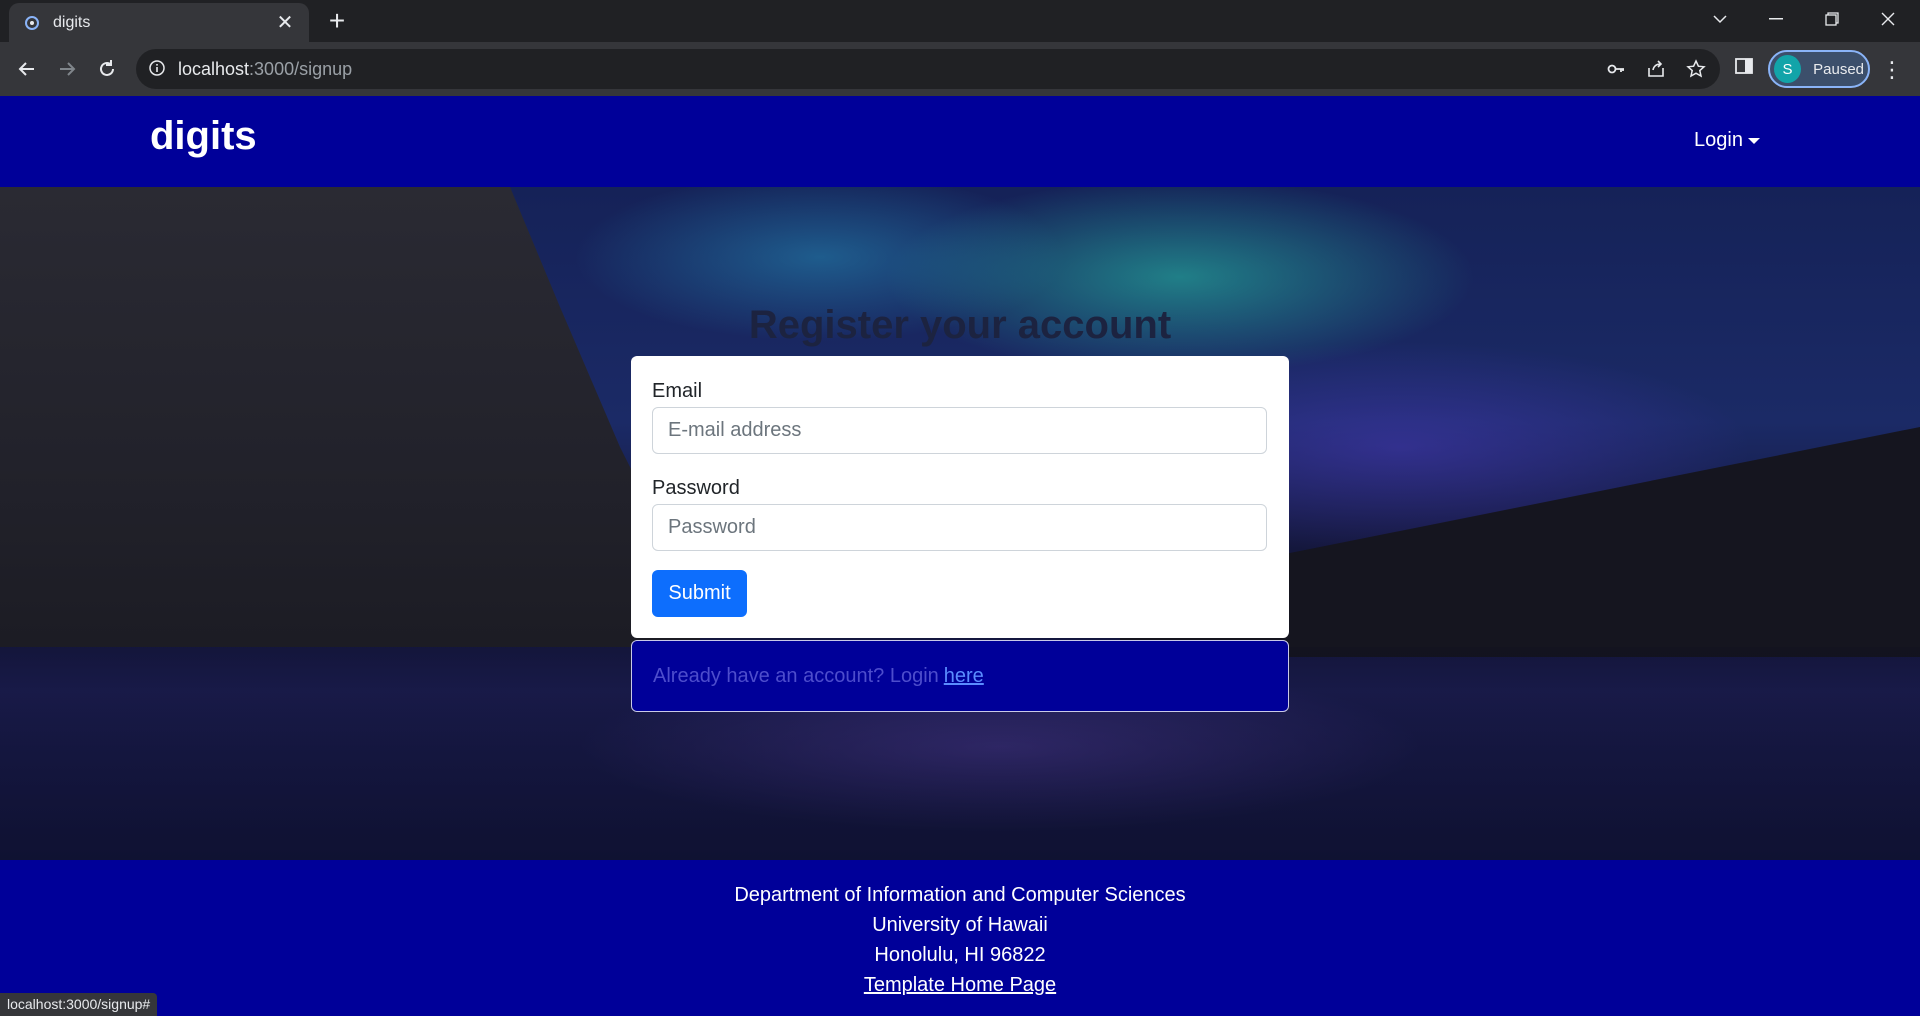  Describe the element at coordinates (1753, 140) in the screenshot. I see `caret-down-icon` at that location.